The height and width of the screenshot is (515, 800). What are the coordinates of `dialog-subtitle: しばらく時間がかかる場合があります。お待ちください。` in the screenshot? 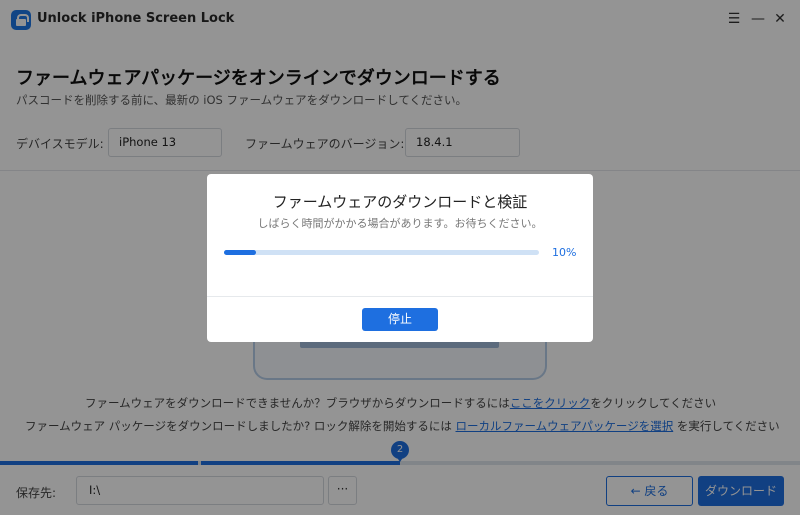 It's located at (400, 223).